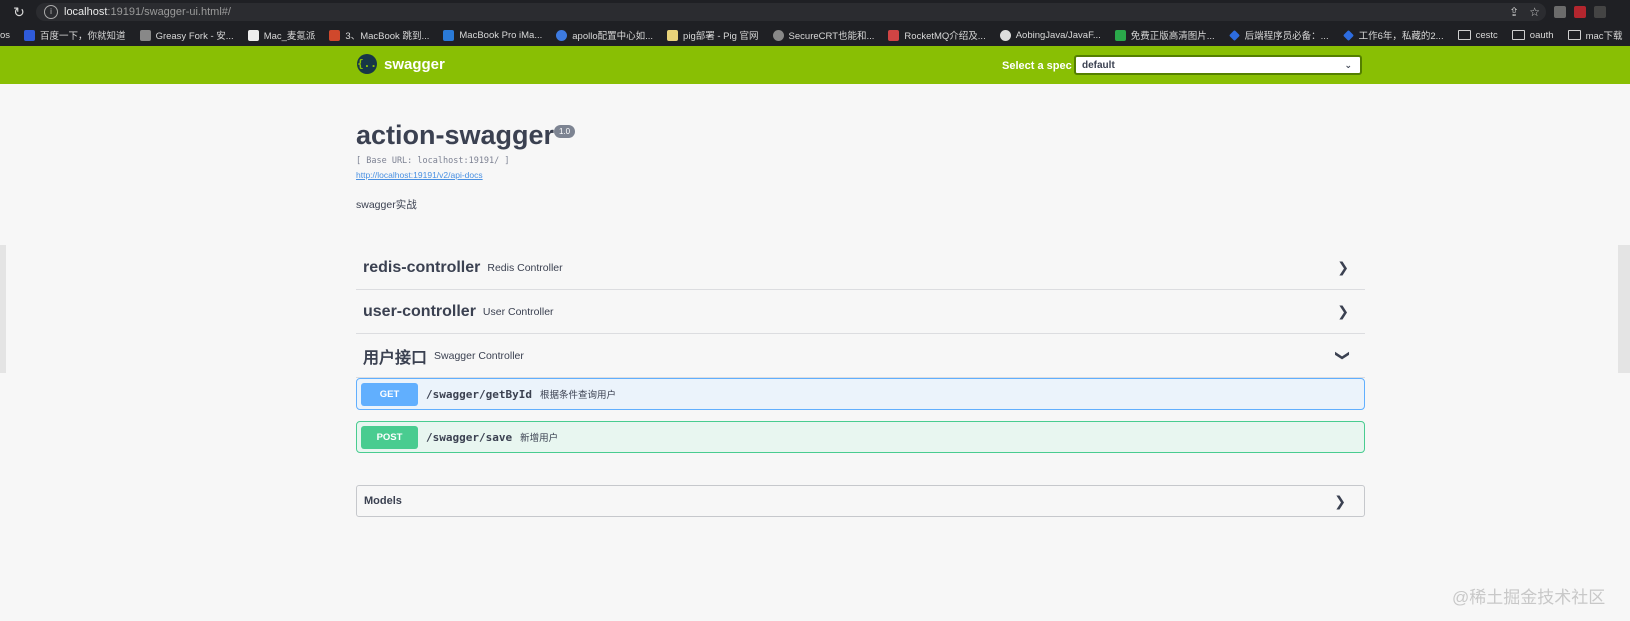  I want to click on chevron-down-icon: ⌄, so click(1348, 64).